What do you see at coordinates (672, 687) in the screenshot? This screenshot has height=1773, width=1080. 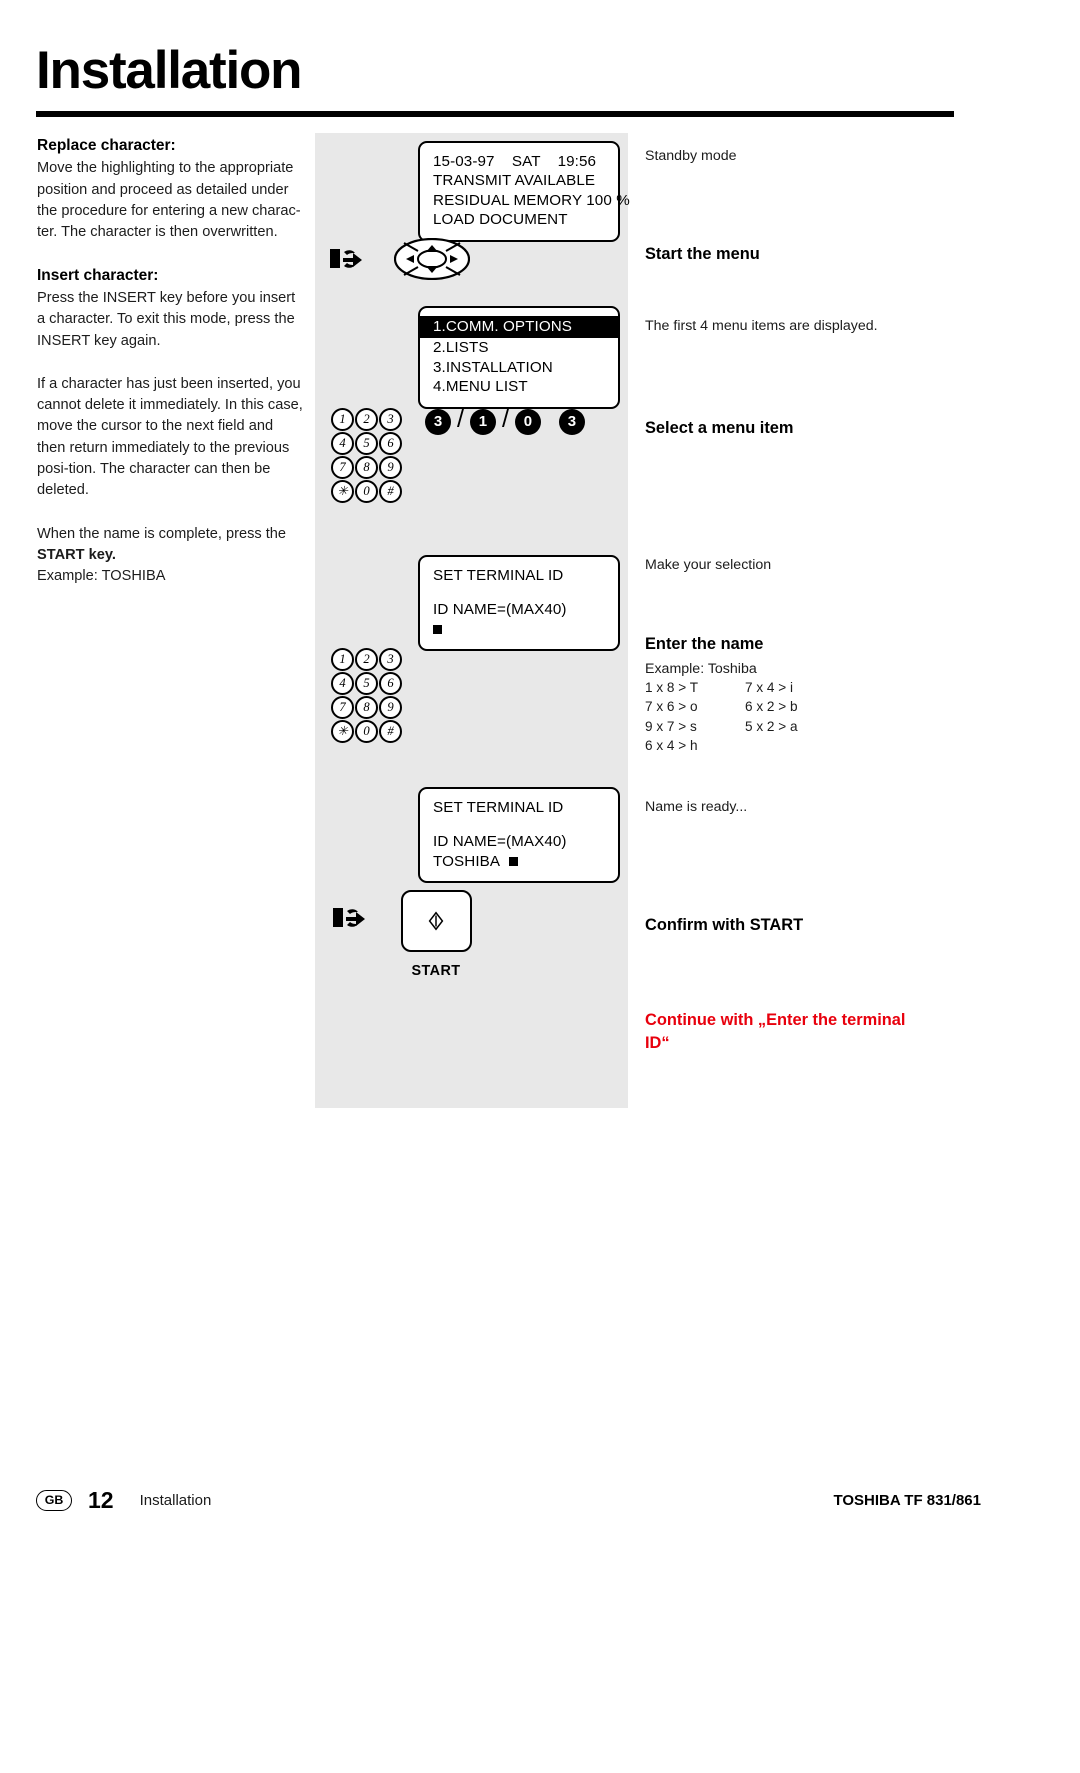 I see `key-mapping-left: 1 x 8 > T` at bounding box center [672, 687].